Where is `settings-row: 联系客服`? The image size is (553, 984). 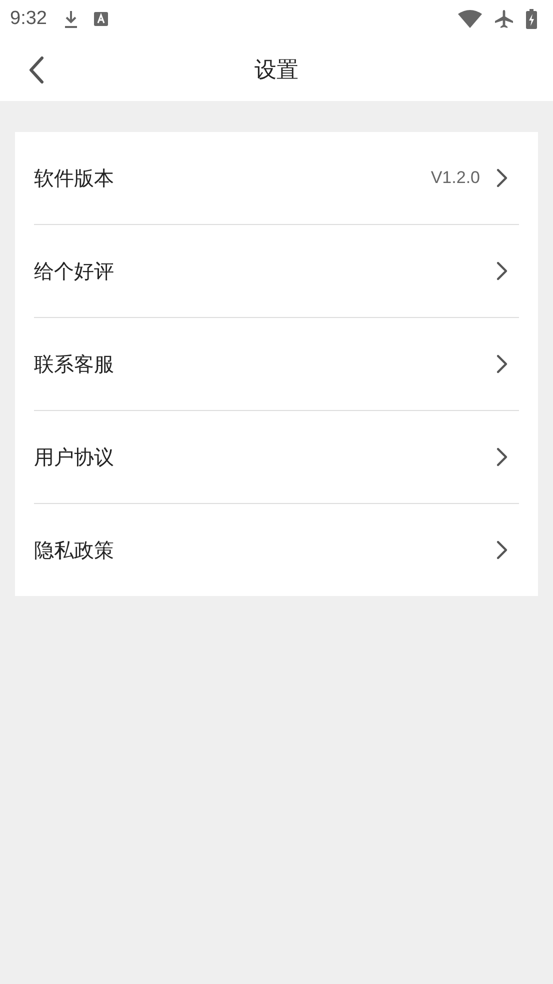
settings-row: 联系客服 is located at coordinates (276, 363).